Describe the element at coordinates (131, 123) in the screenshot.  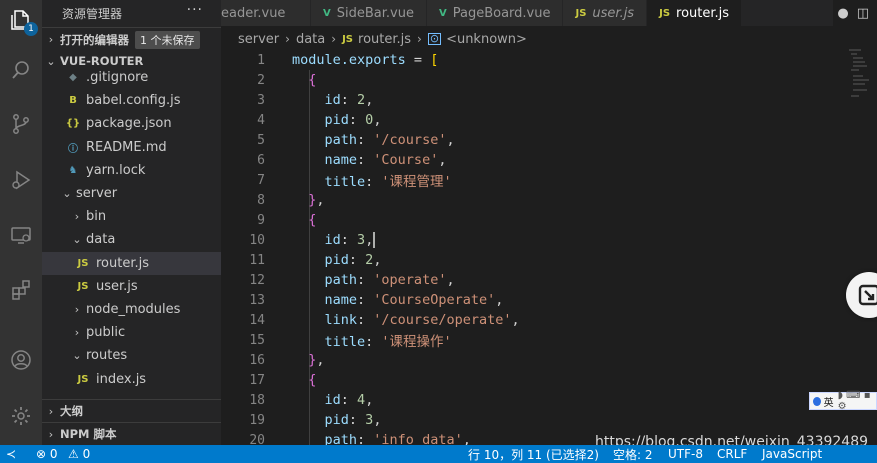
I see `tree-file: {} package.json` at that location.